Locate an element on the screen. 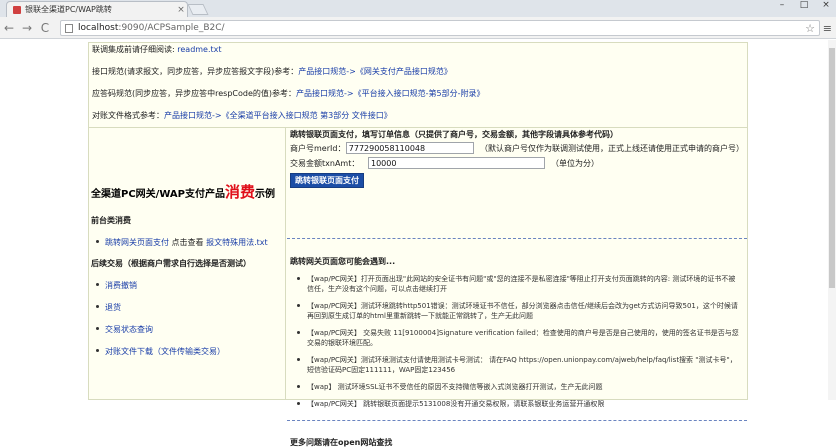  mer-note: （默认商户号仅作为联调测试使用，正式上线还请使用正式申请的商户号） is located at coordinates (612, 148).